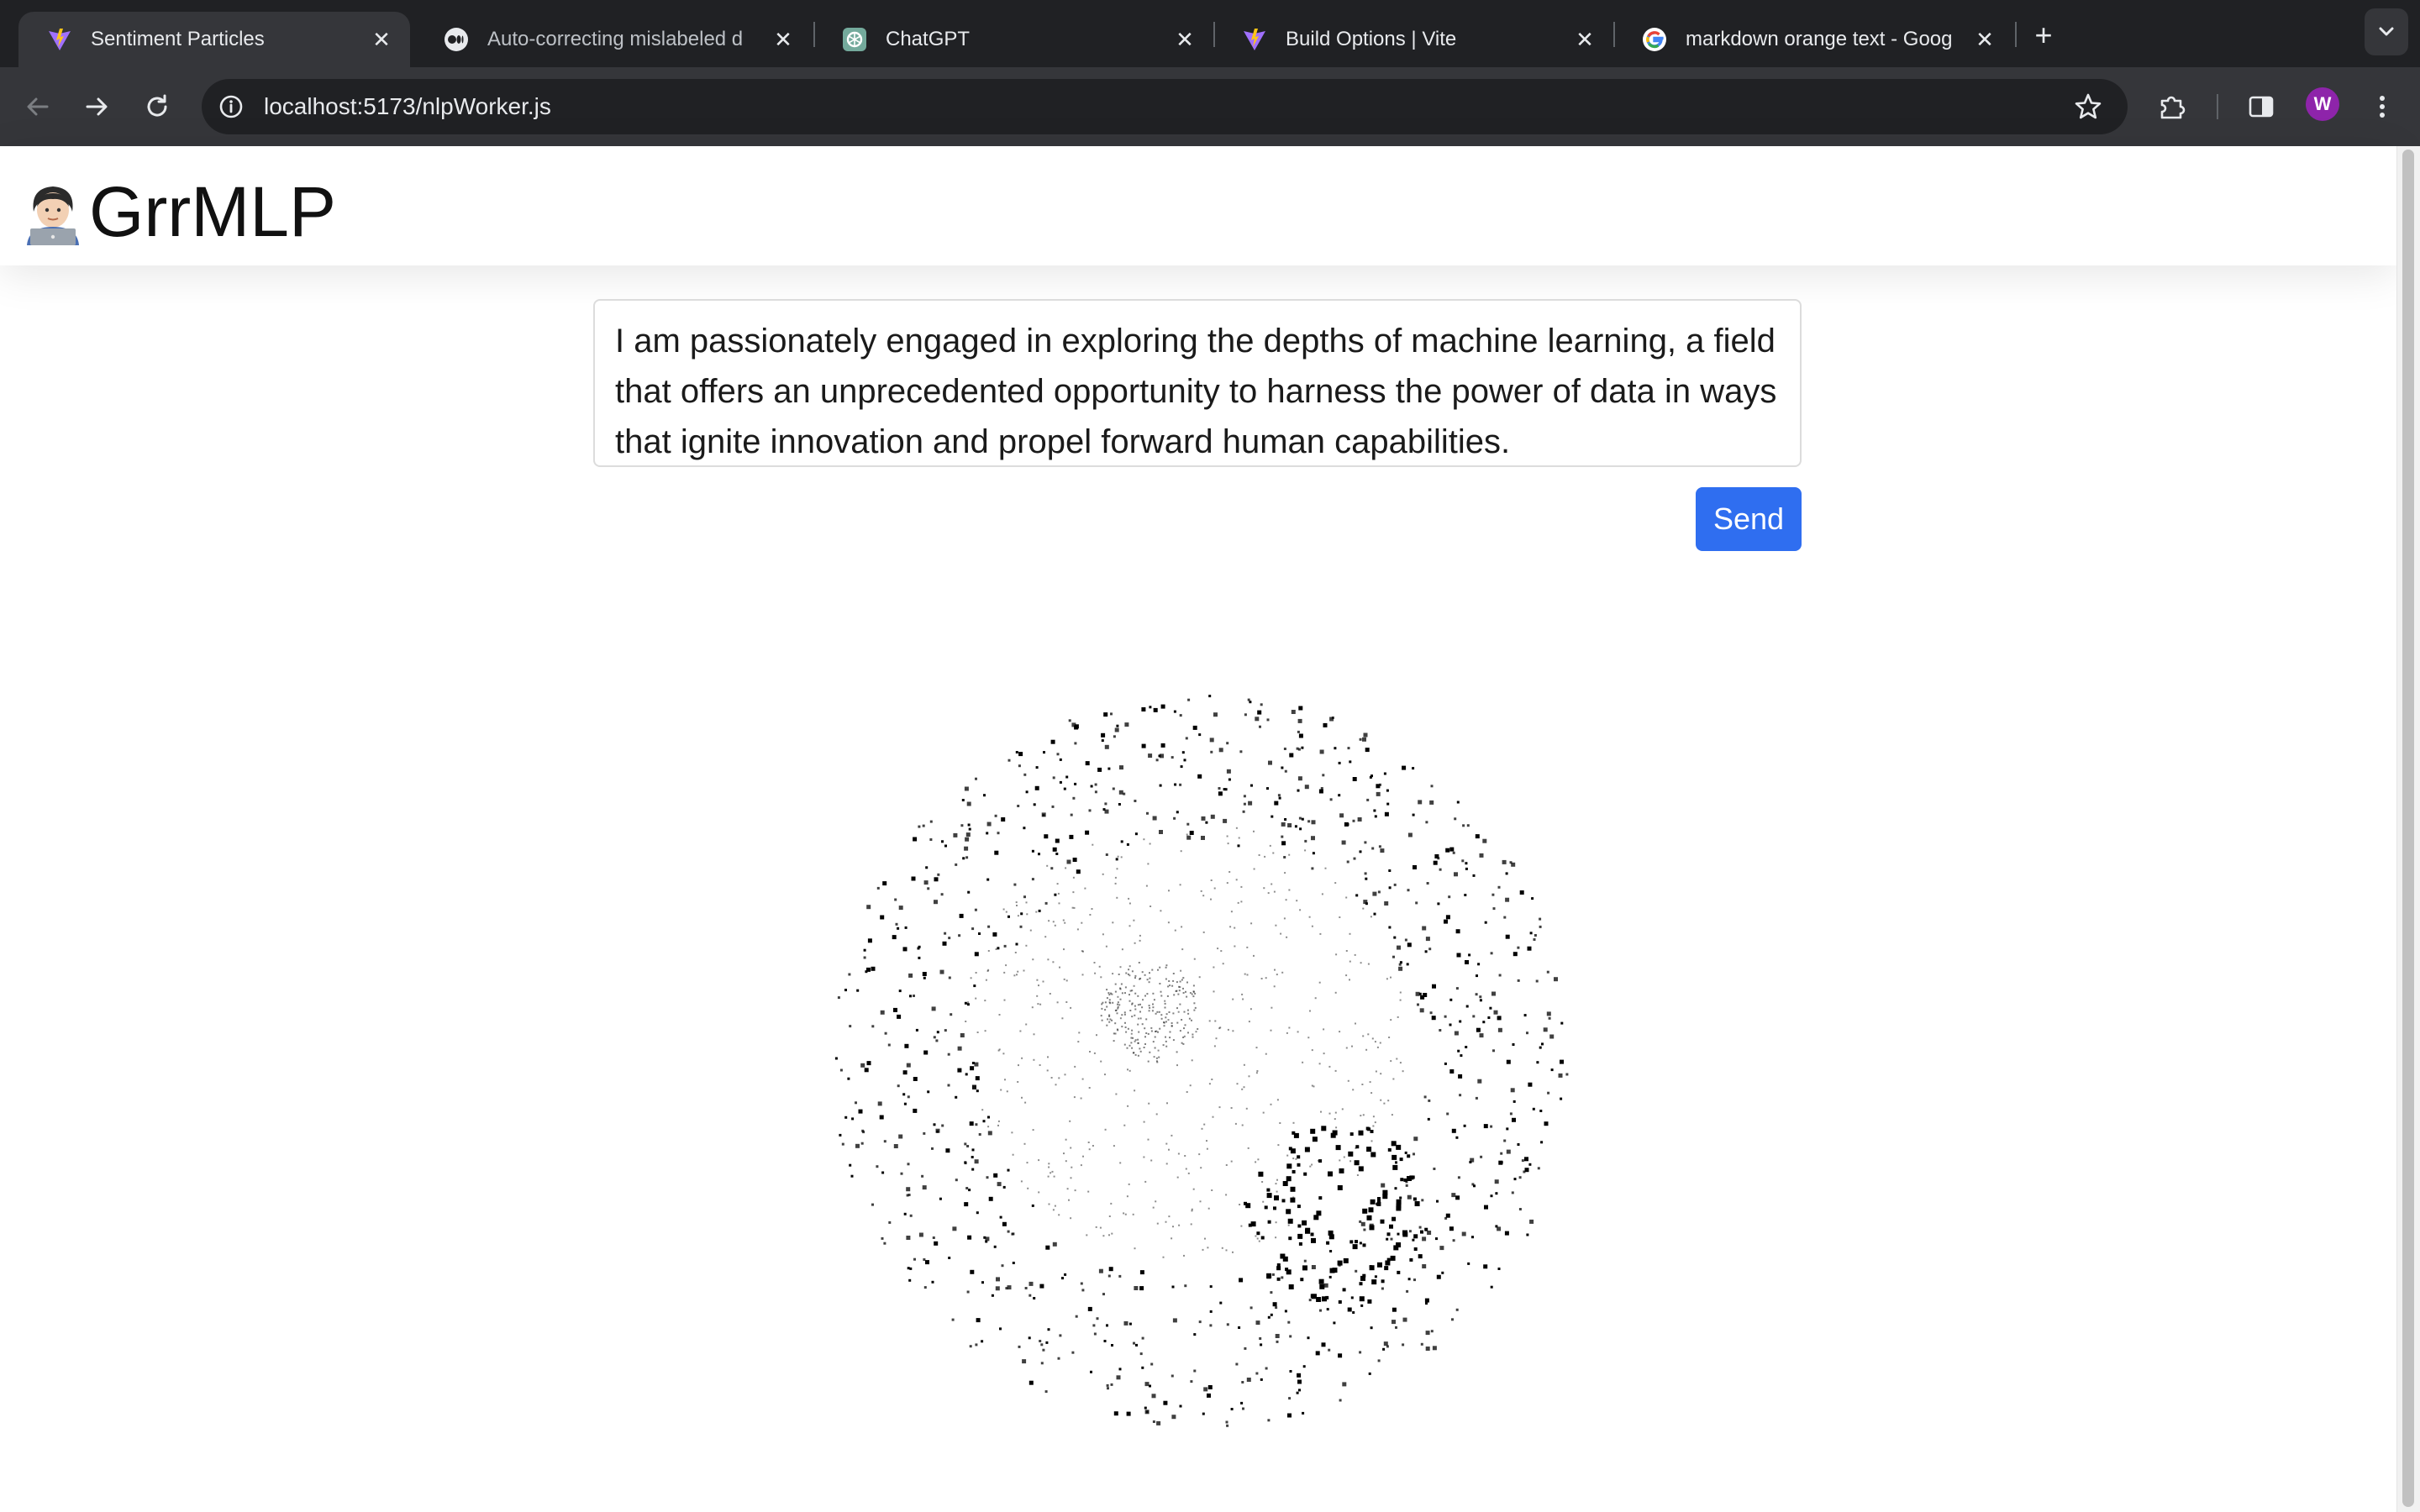  Describe the element at coordinates (2172, 106) in the screenshot. I see `extensions-button` at that location.